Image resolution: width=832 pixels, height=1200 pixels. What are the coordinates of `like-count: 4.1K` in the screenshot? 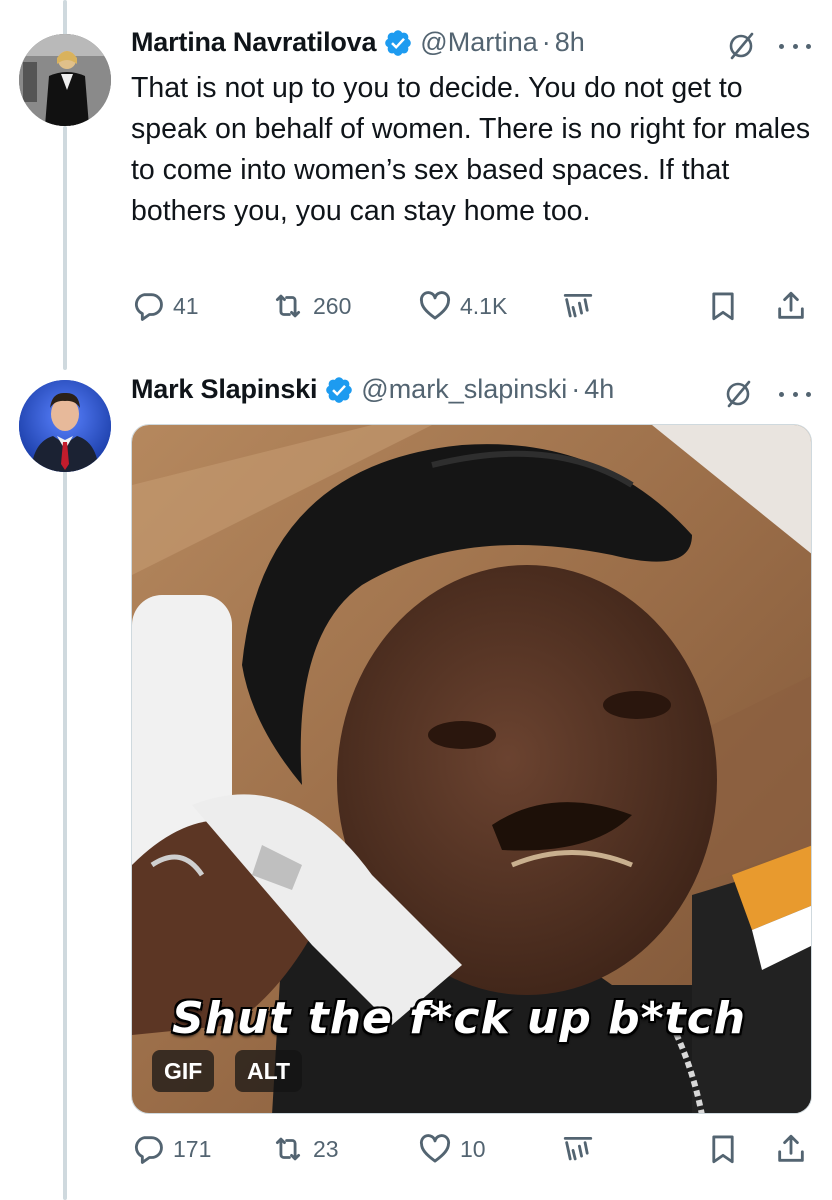 It's located at (484, 305).